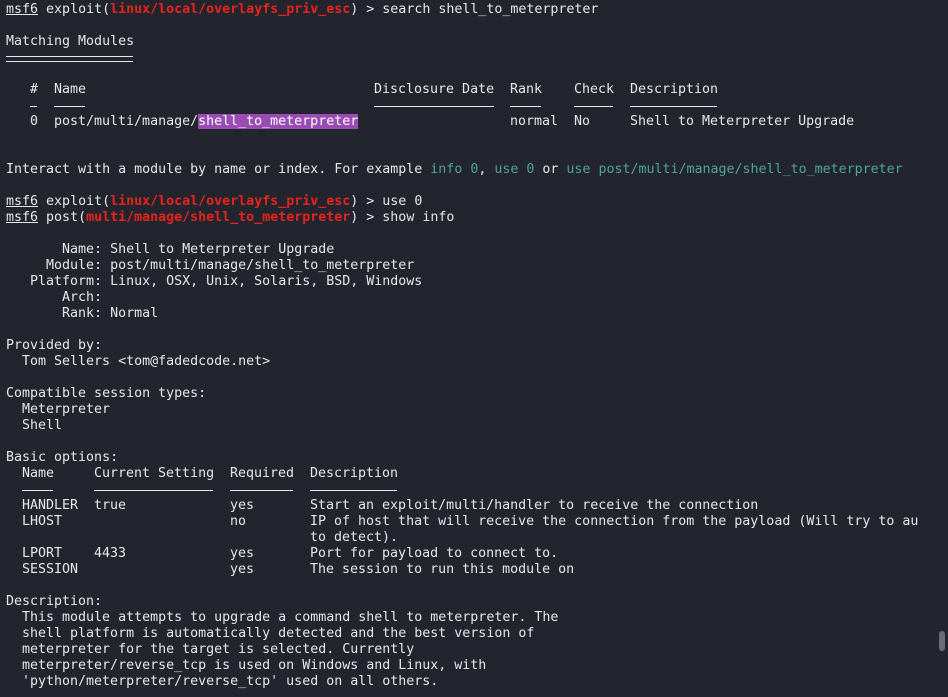  I want to click on prompt-module: linux/local/overlayfs_priv_esc, so click(230, 9).